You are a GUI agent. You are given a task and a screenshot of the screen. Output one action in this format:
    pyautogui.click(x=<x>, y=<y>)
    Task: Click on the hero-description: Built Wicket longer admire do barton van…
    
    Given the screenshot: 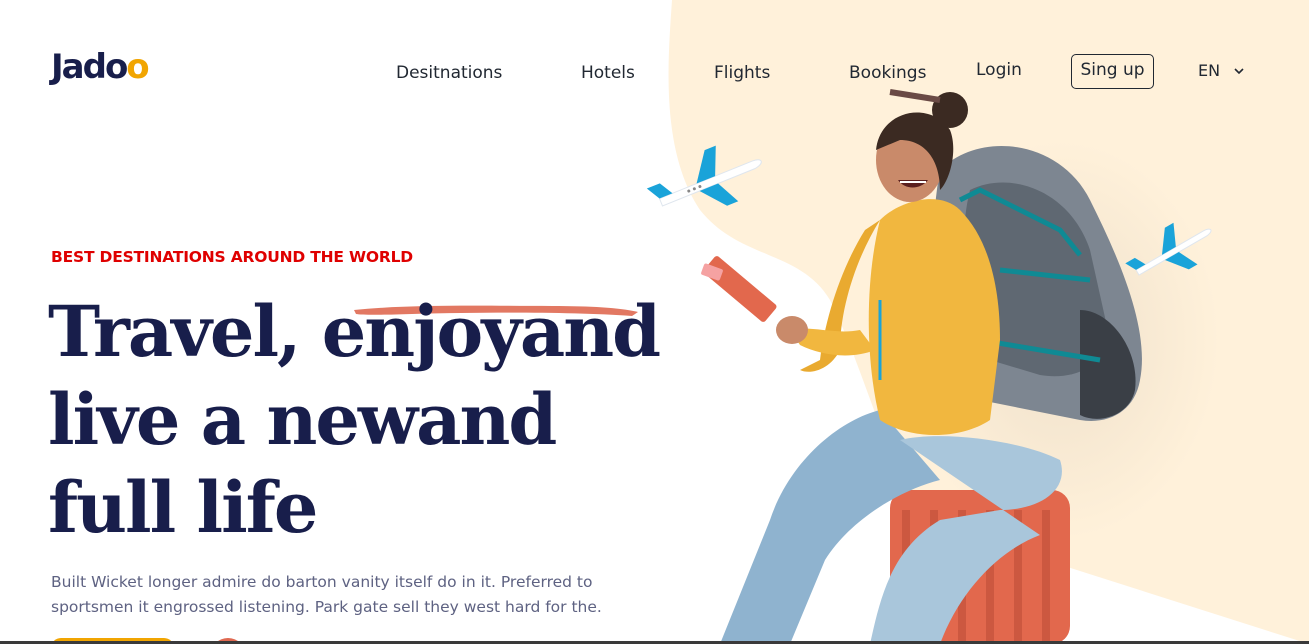 What is the action you would take?
    pyautogui.click(x=326, y=594)
    